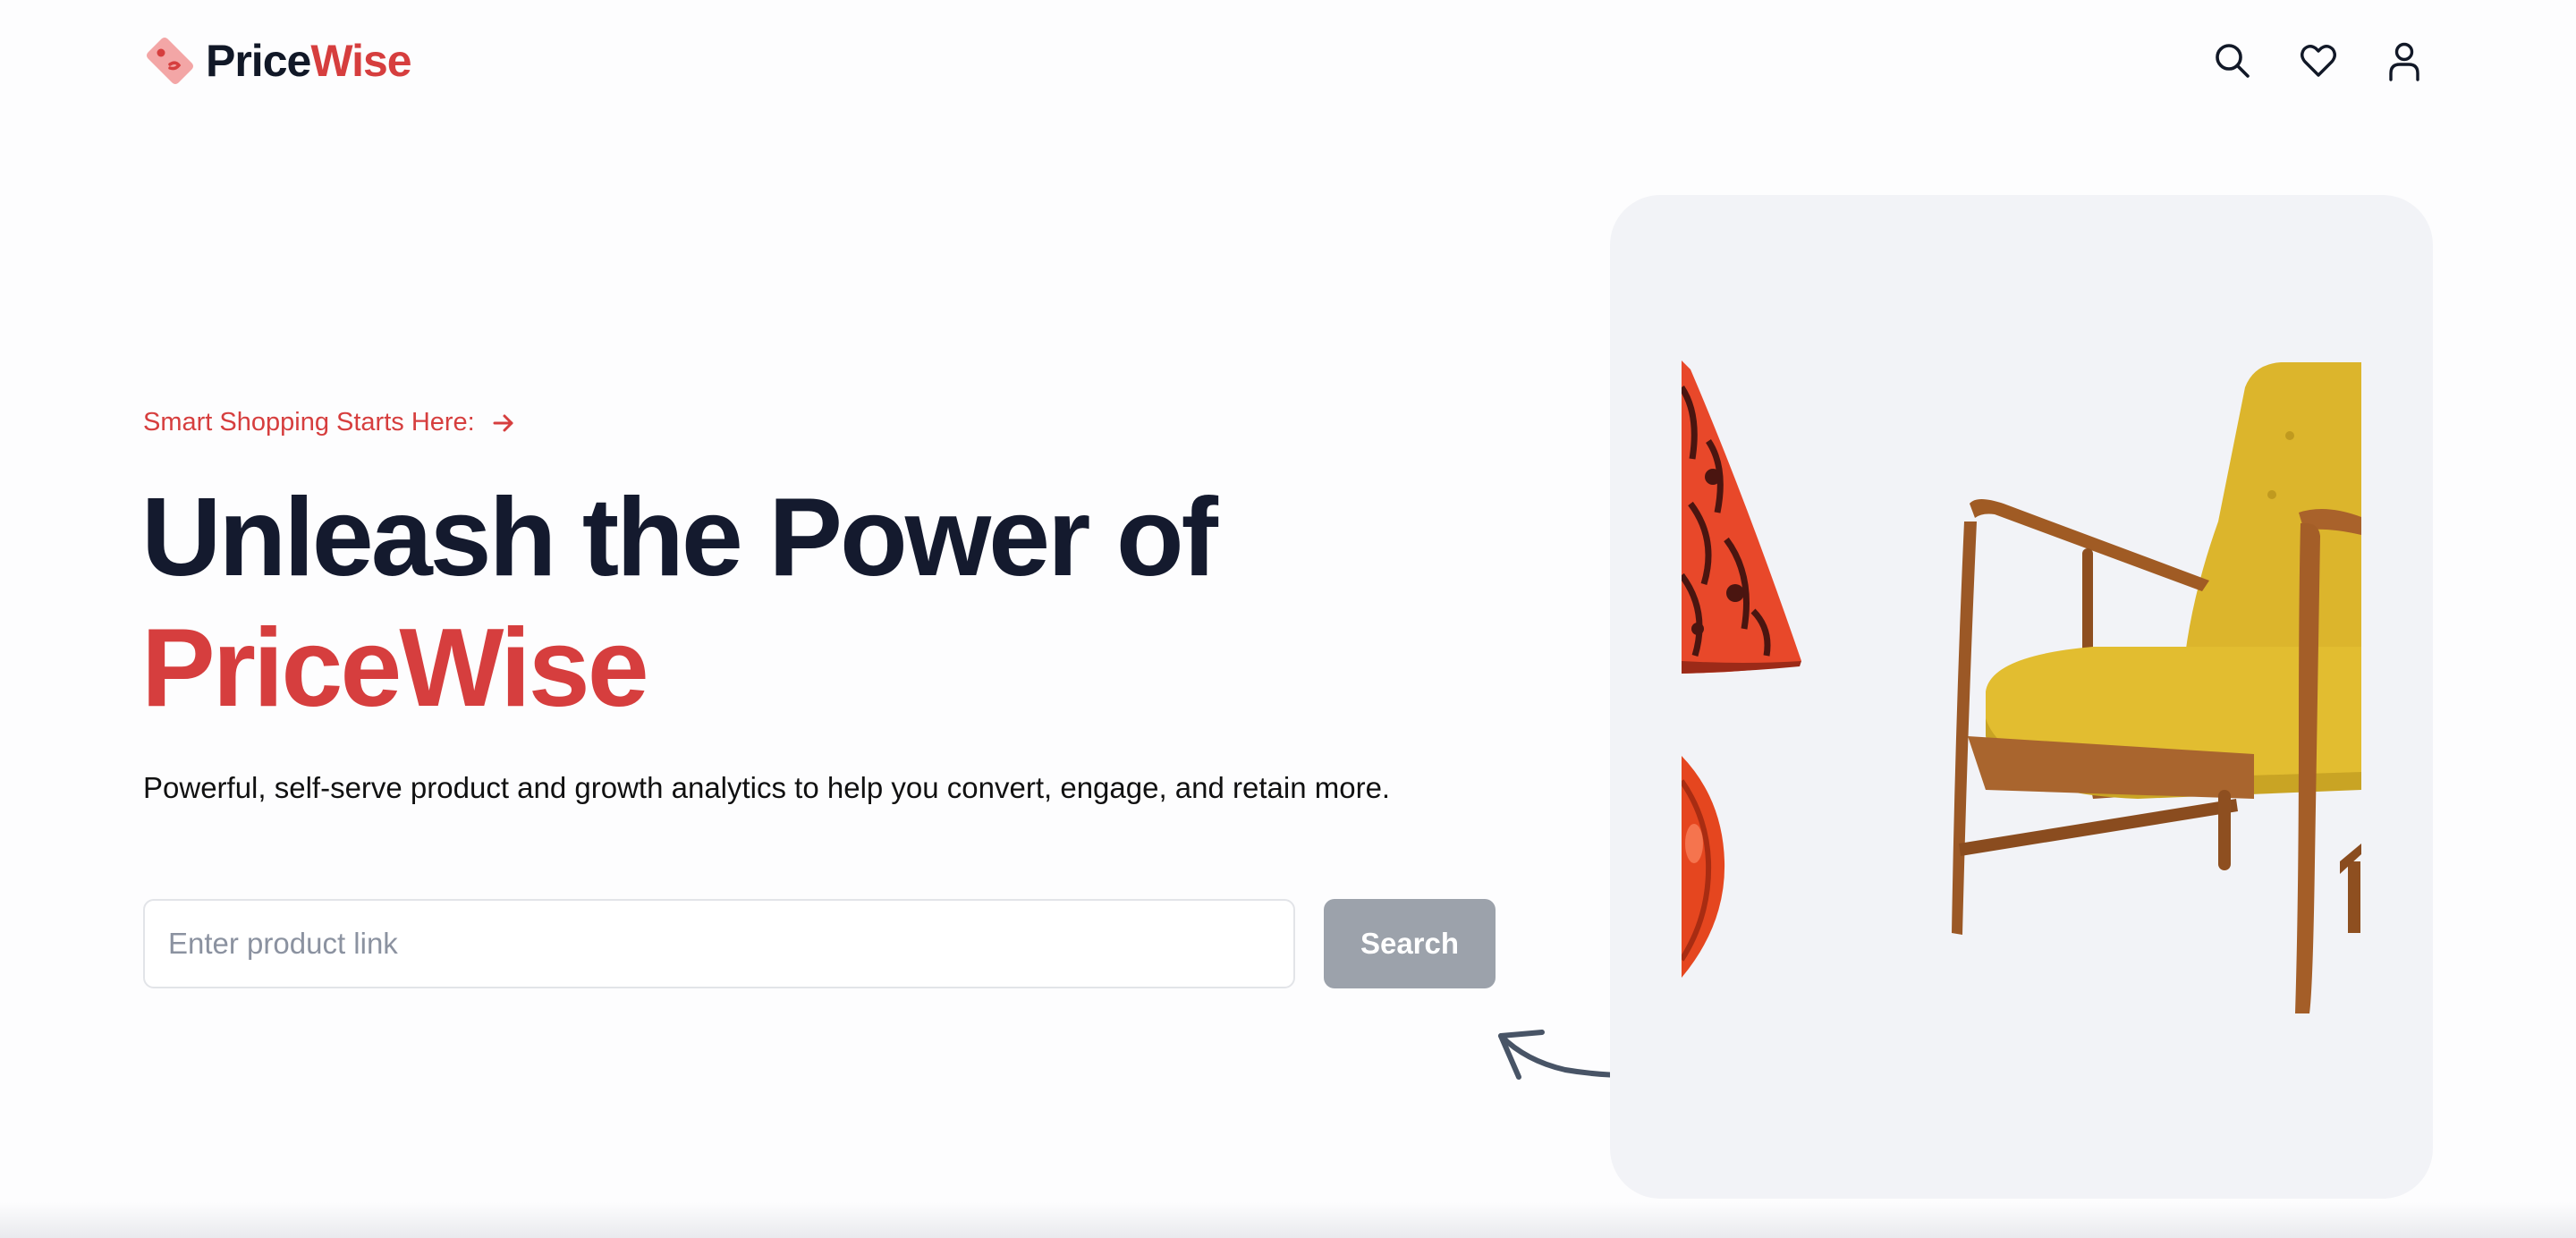 The width and height of the screenshot is (2576, 1238). I want to click on logo-text: PriceWise, so click(309, 61).